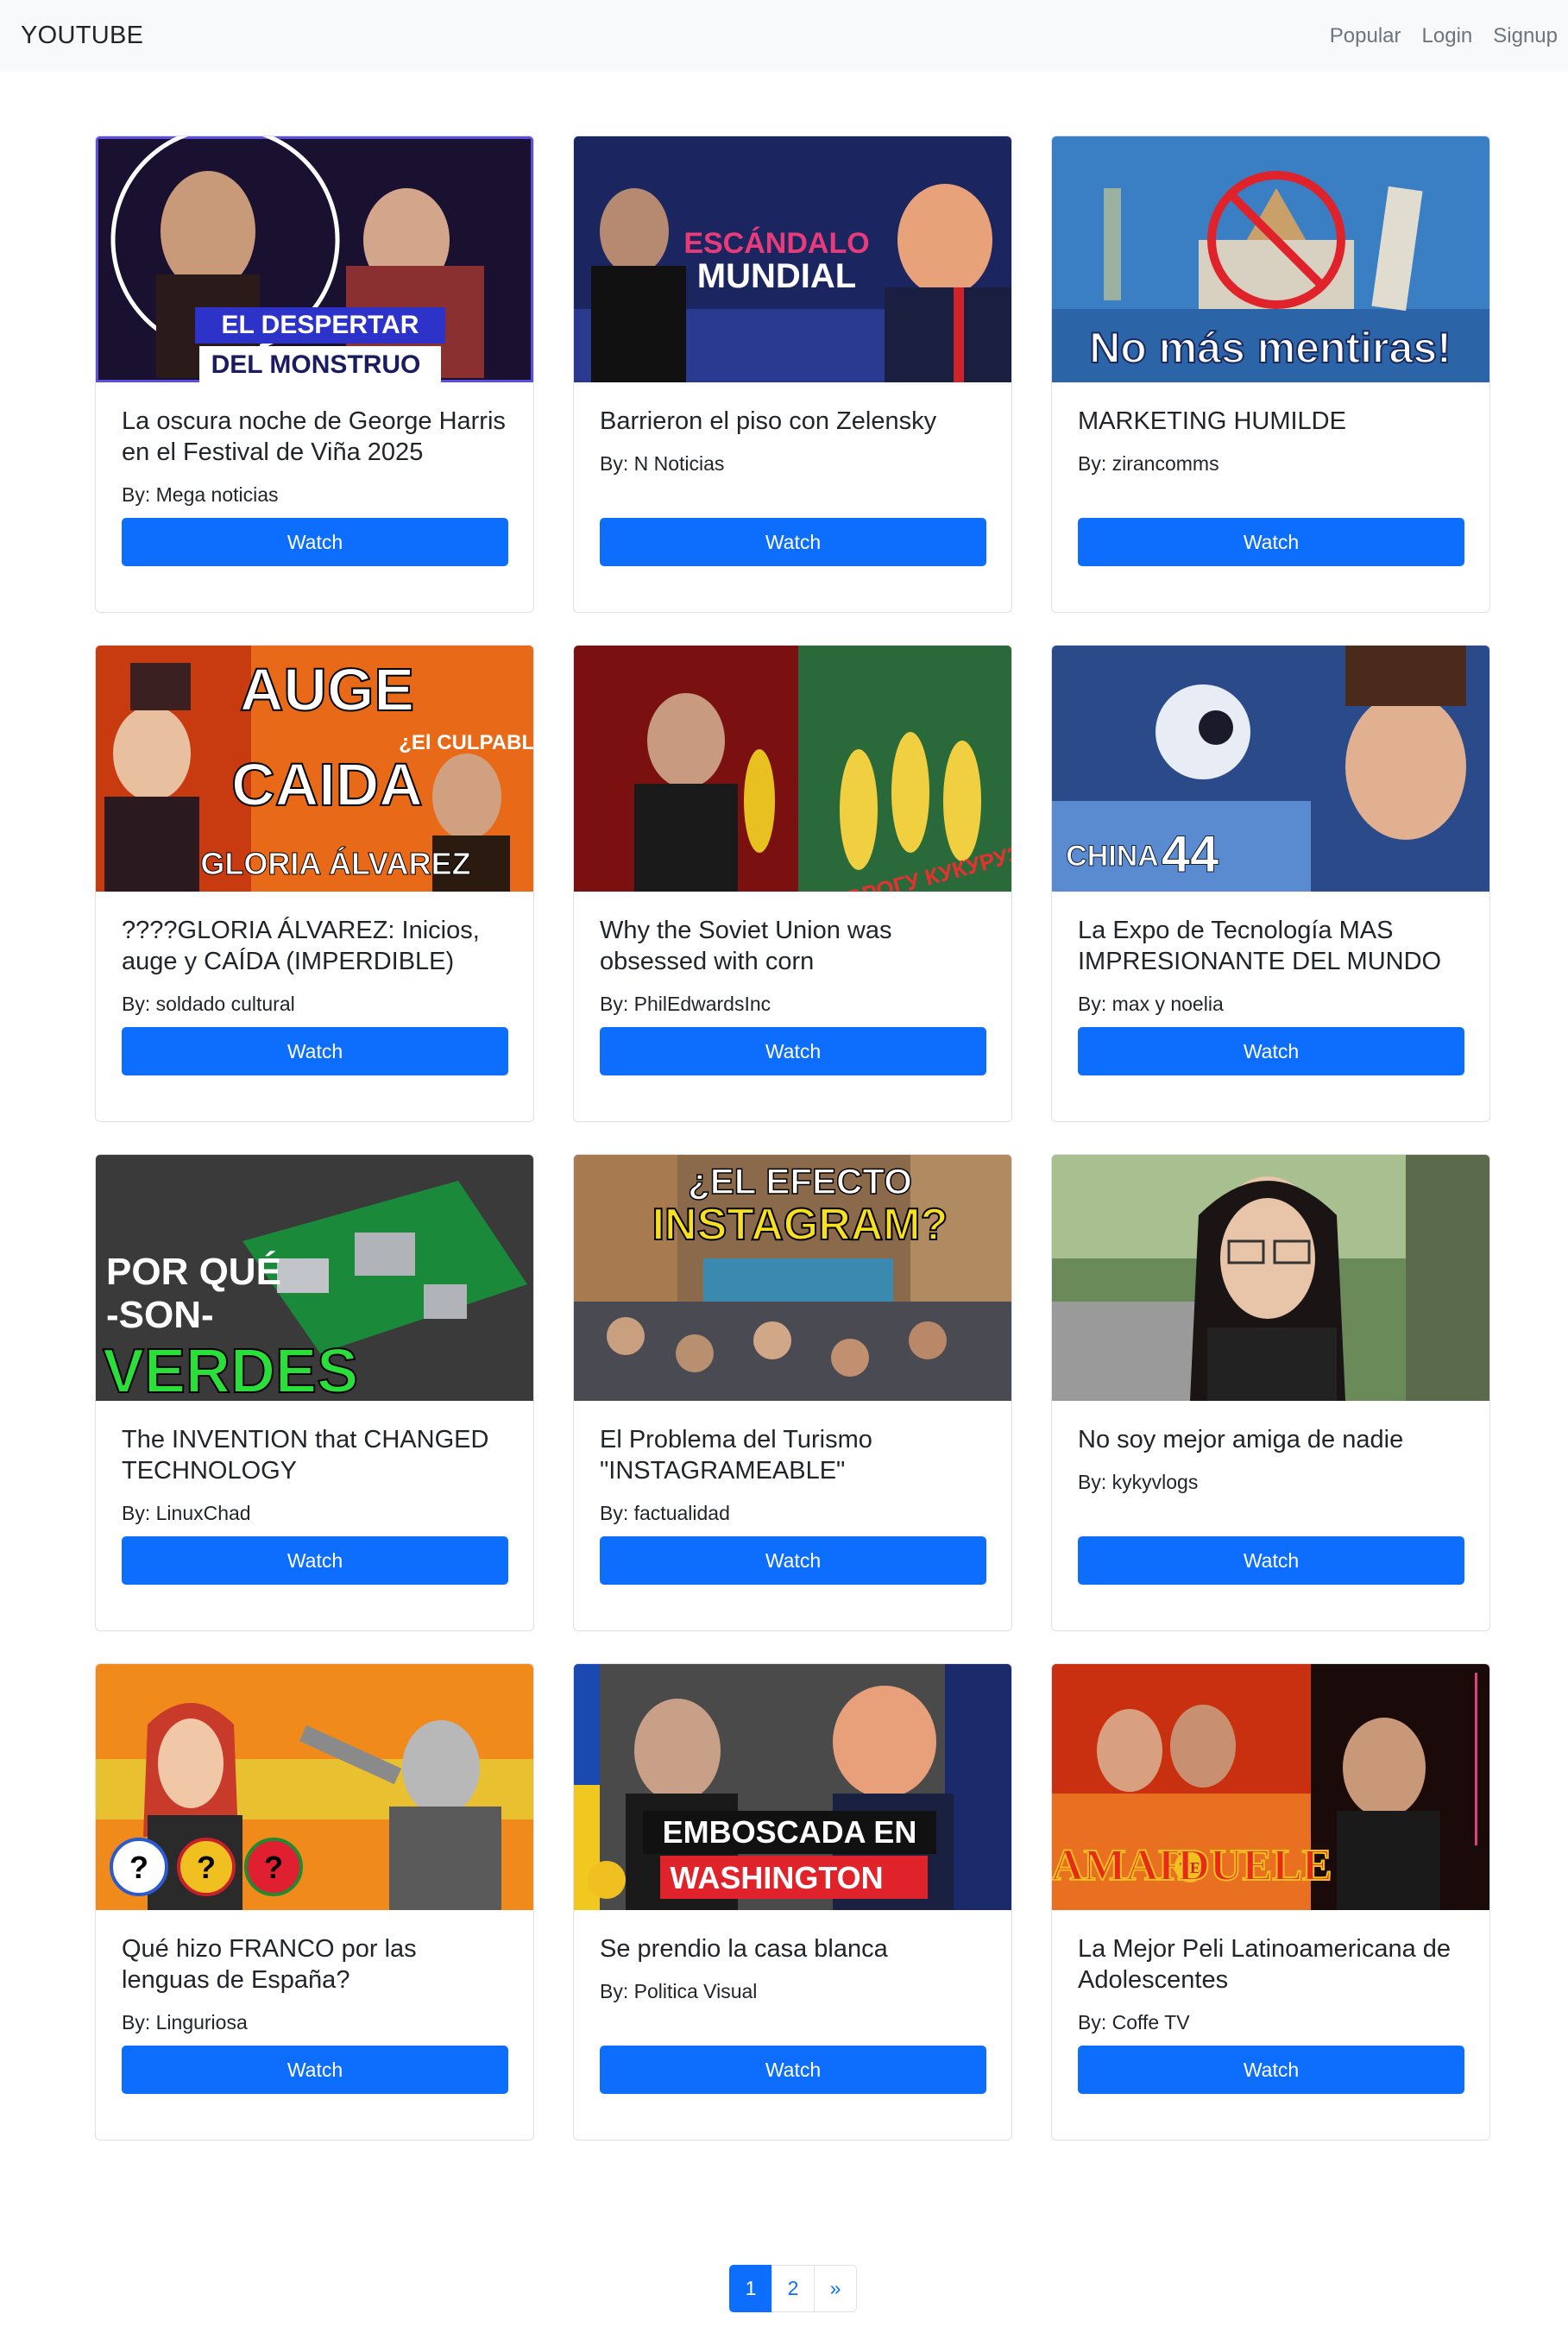 This screenshot has width=1568, height=2333. I want to click on video-title: Se prendio la casa blanca, so click(744, 1949).